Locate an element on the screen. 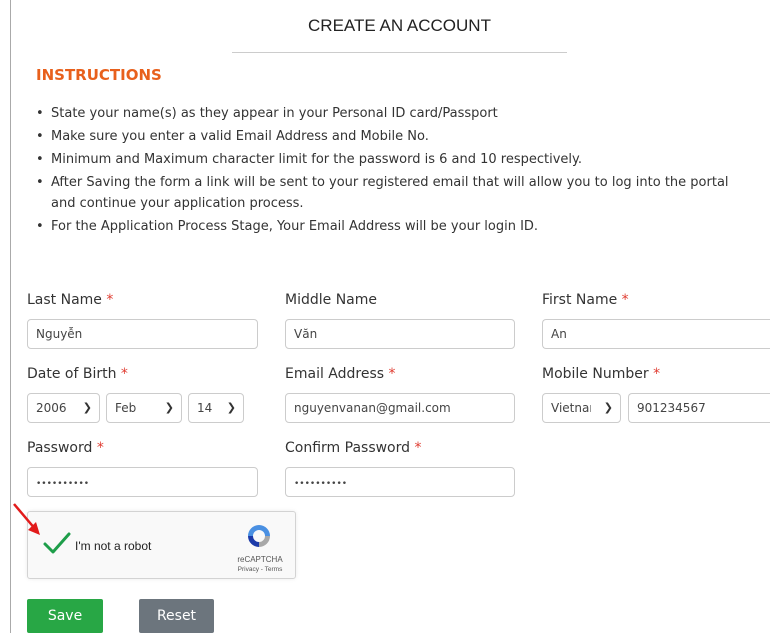 The image size is (770, 633). mobile-input is located at coordinates (699, 408).